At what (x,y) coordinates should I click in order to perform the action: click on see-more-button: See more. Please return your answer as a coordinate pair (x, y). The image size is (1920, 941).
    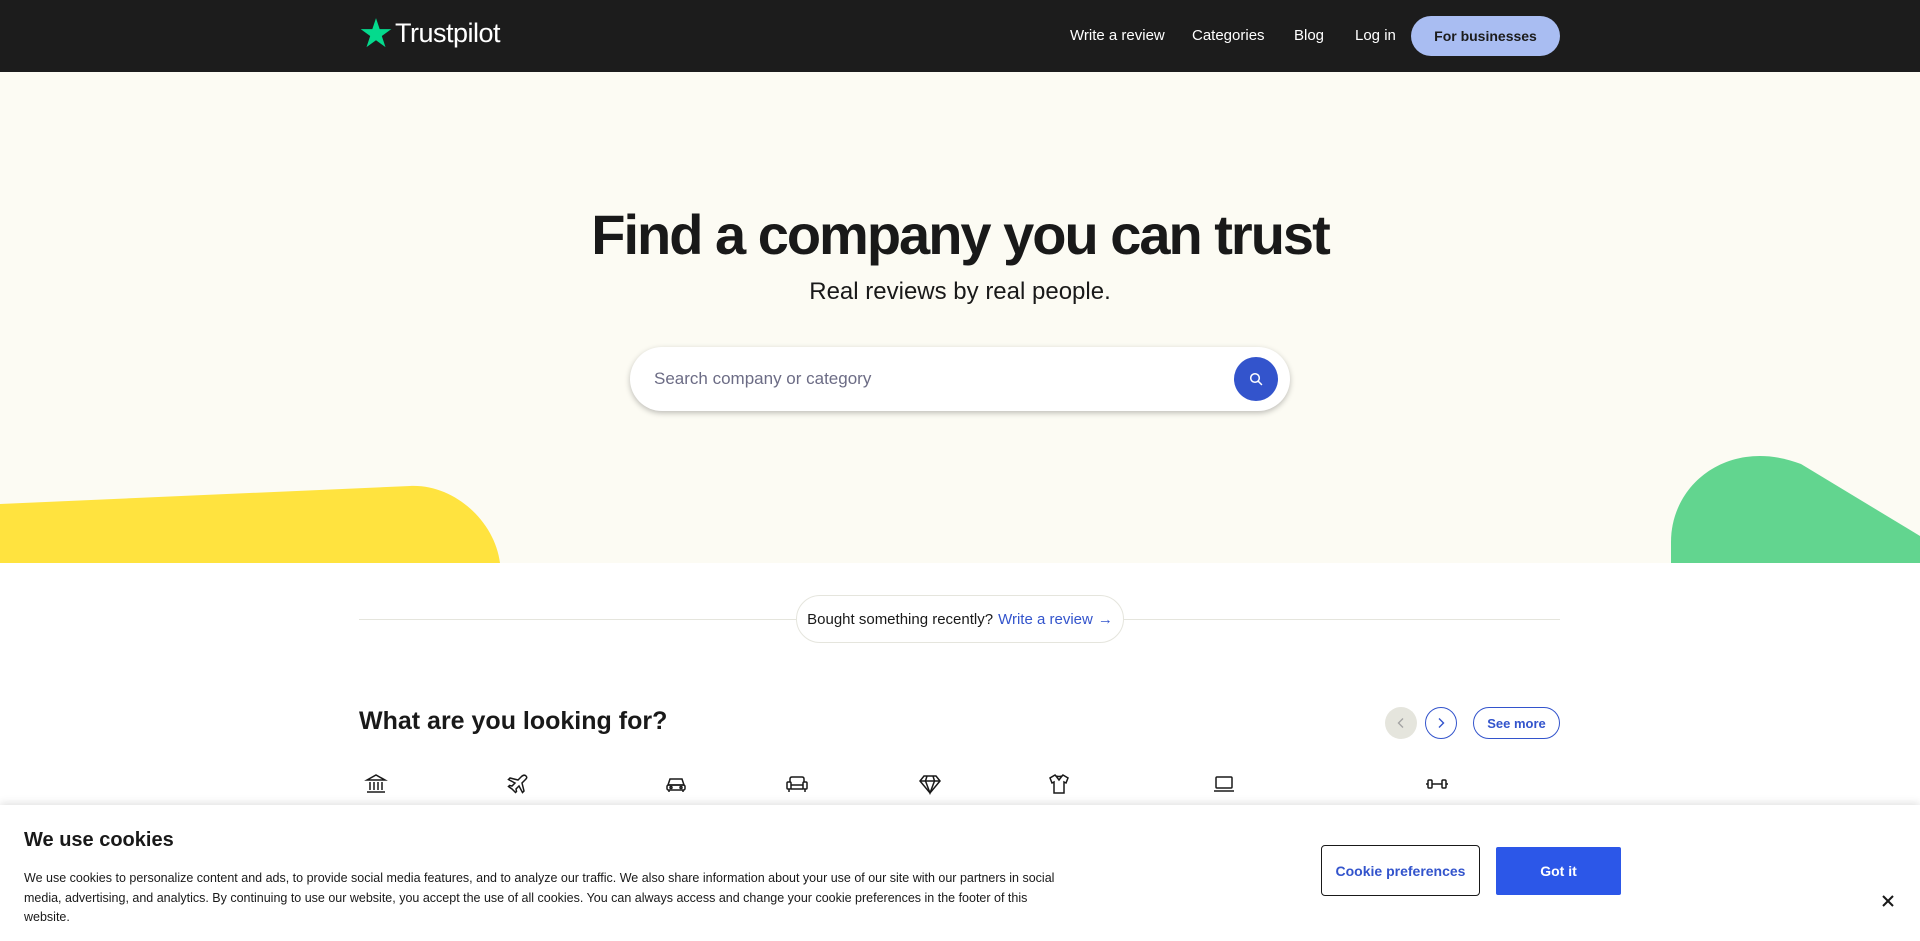
    Looking at the image, I should click on (1516, 723).